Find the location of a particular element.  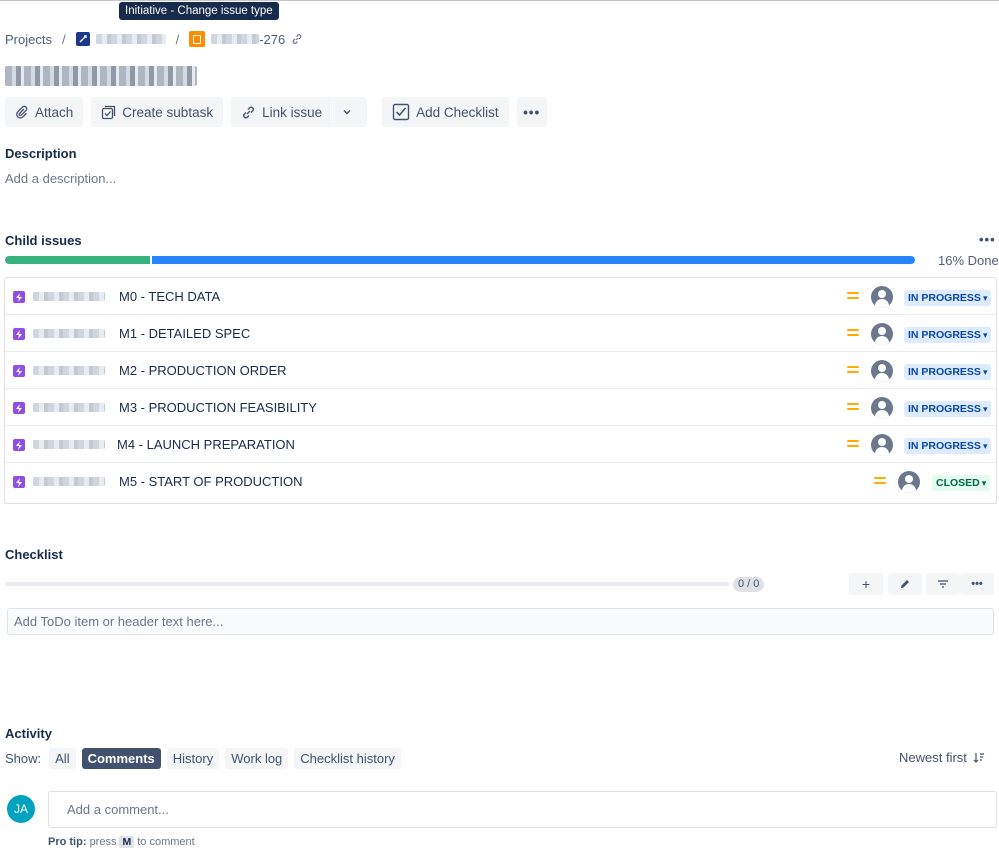

show-label: Show: is located at coordinates (23, 758).